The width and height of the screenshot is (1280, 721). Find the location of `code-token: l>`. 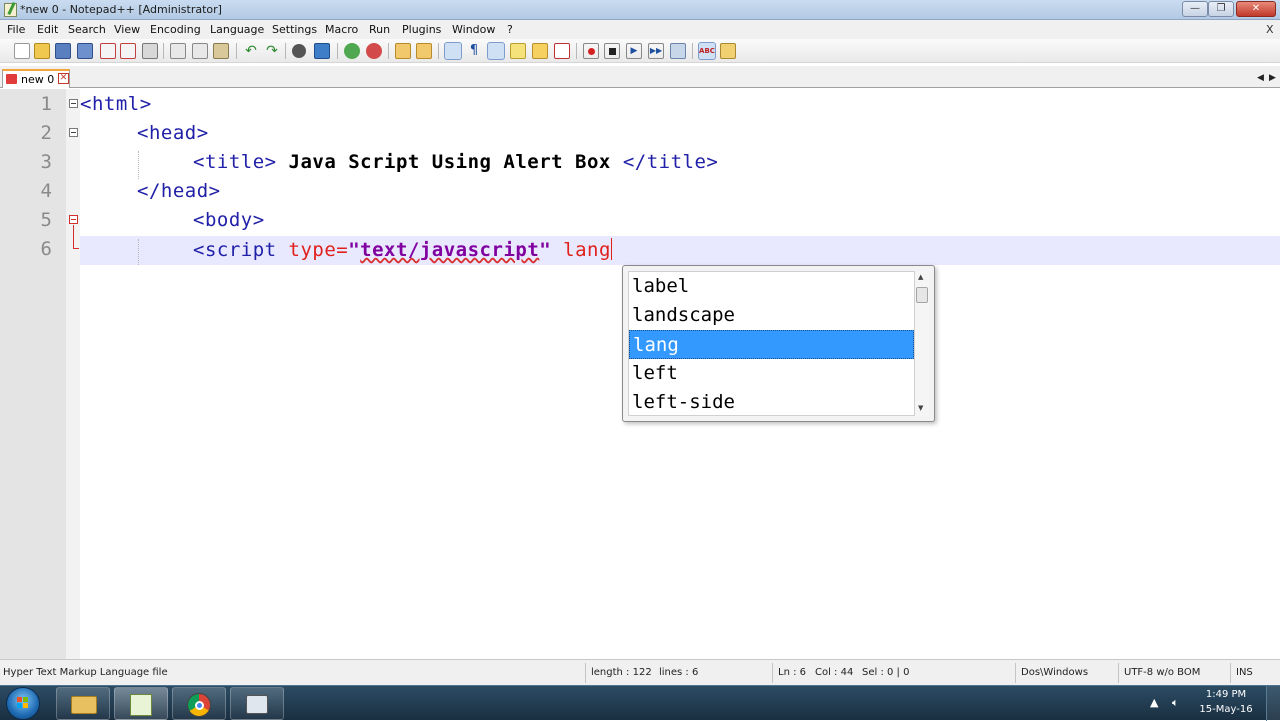

code-token: l> is located at coordinates (139, 104).